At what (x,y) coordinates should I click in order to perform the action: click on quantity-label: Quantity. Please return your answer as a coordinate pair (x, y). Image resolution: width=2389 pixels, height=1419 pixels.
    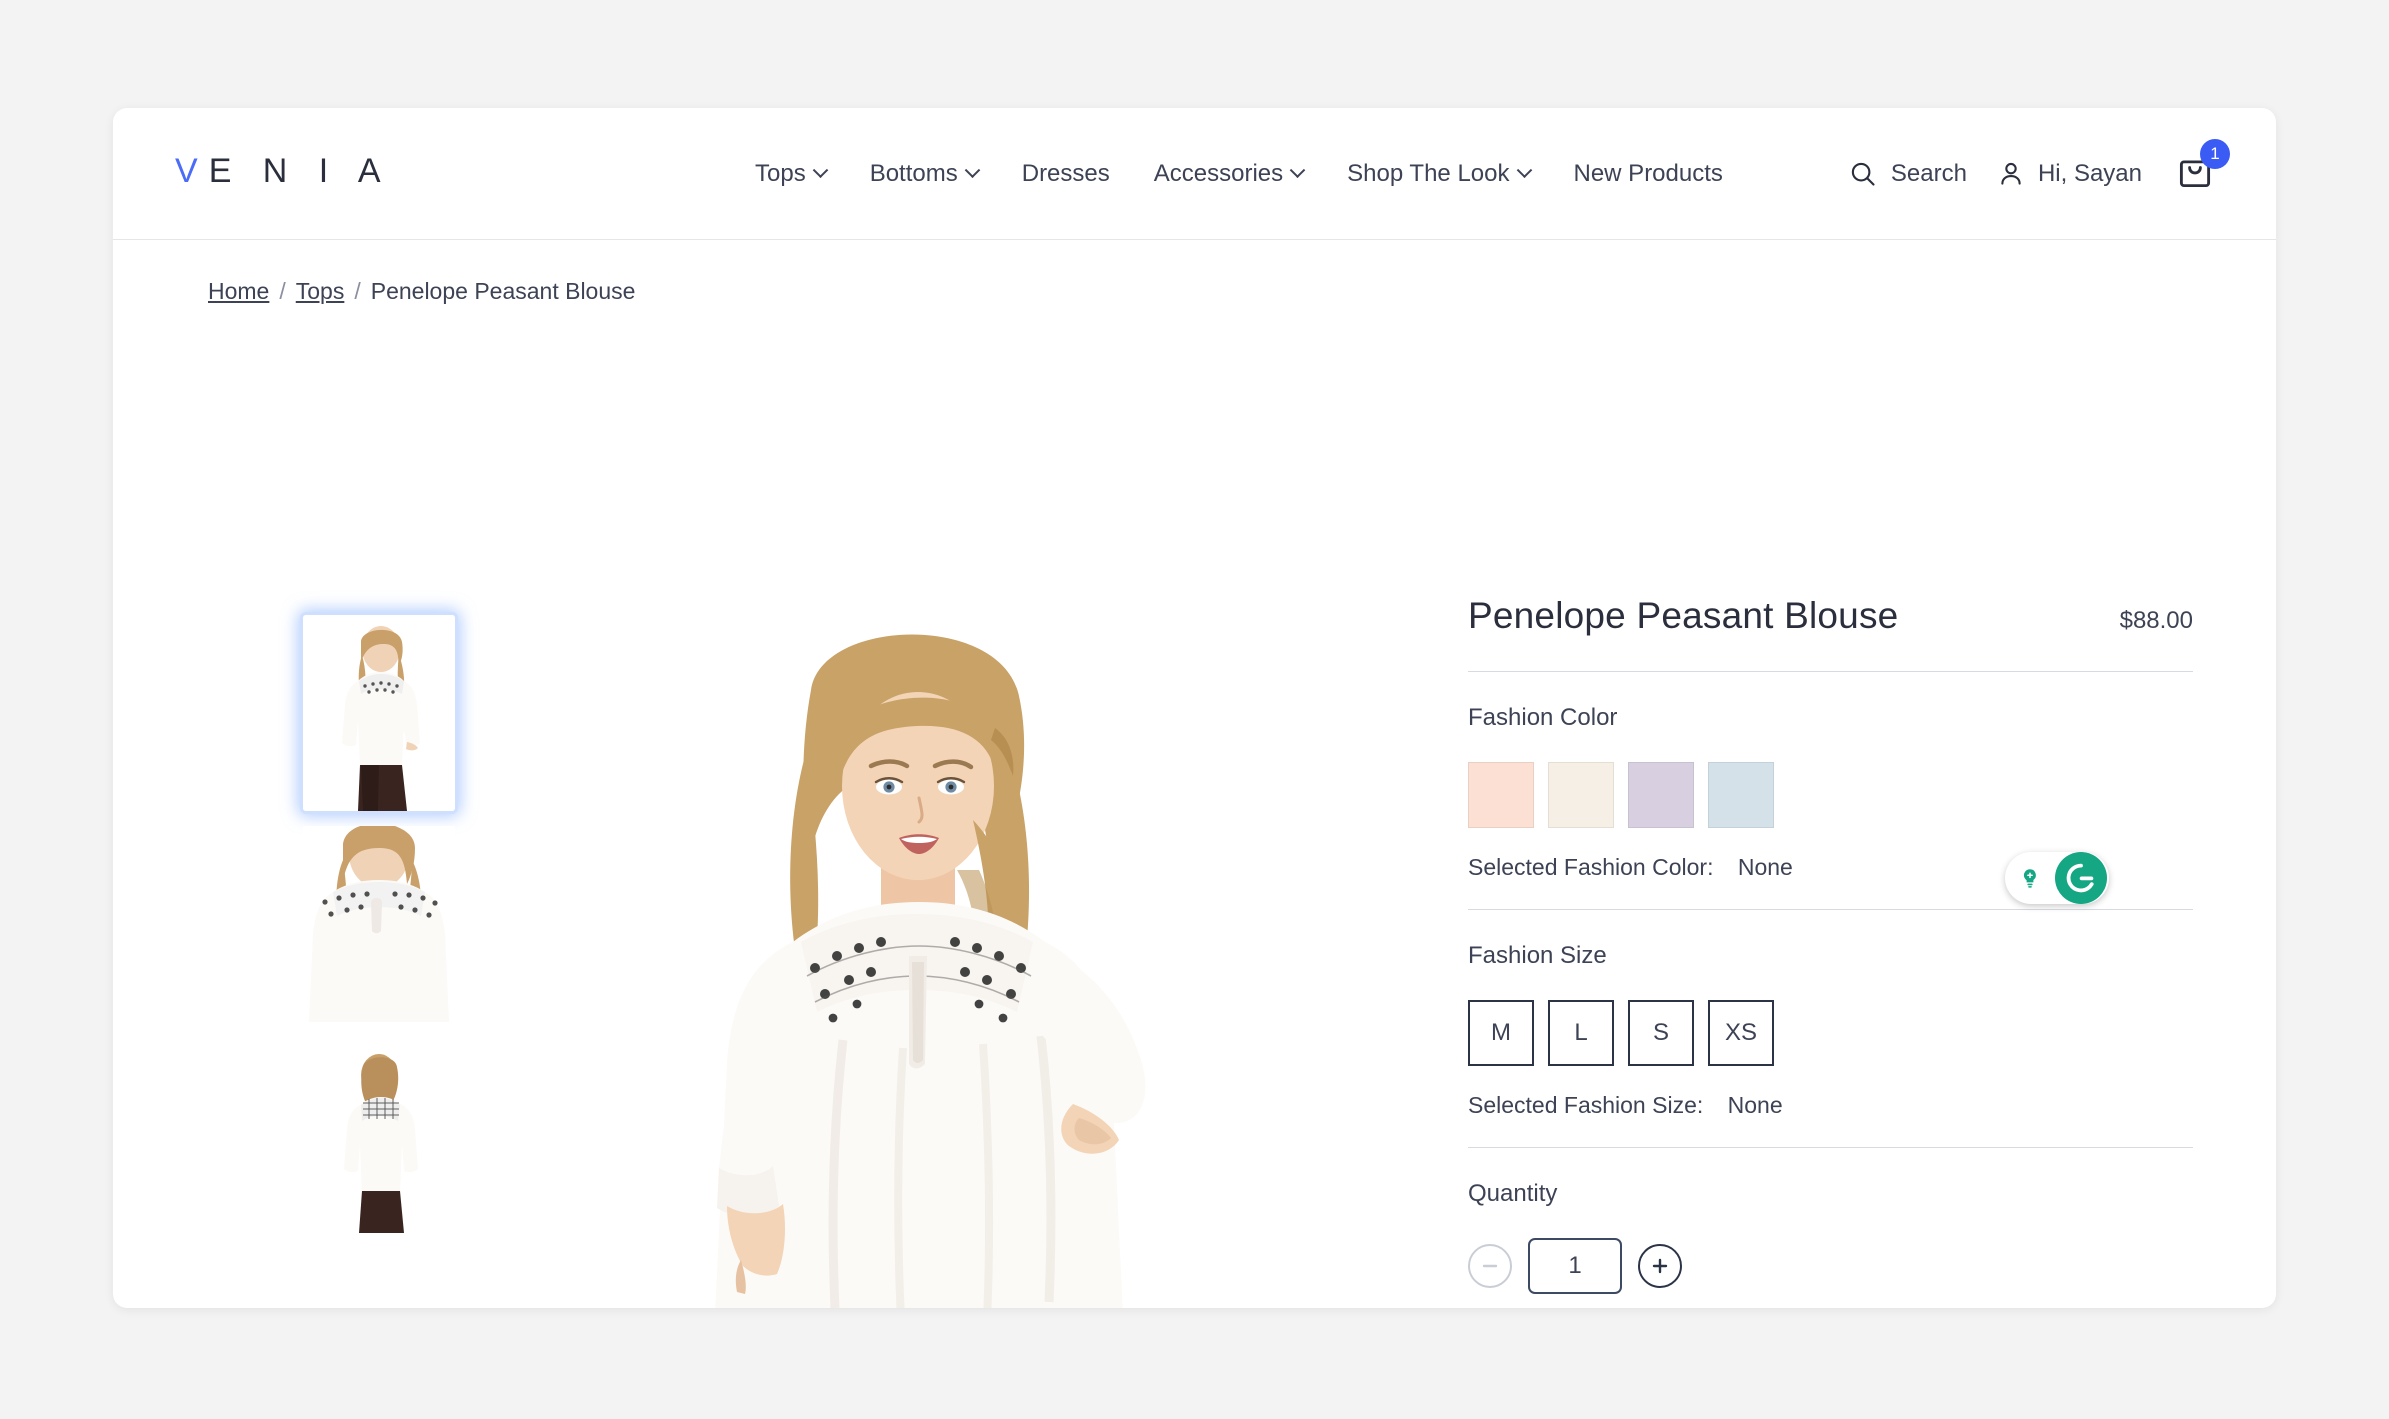
    Looking at the image, I should click on (1513, 1193).